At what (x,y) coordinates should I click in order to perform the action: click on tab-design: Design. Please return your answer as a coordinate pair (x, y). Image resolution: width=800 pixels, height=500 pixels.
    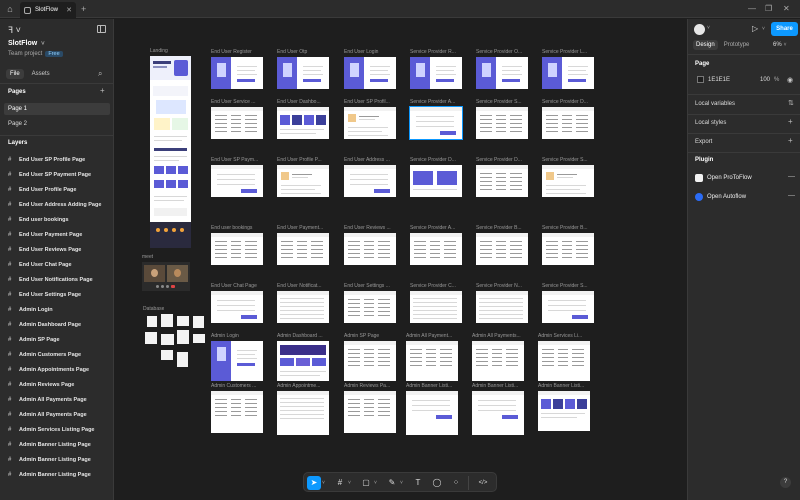
    Looking at the image, I should click on (705, 45).